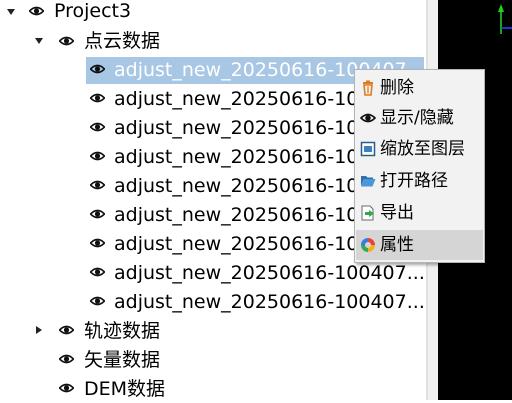 This screenshot has height=403, width=512. I want to click on export-icon, so click(367, 213).